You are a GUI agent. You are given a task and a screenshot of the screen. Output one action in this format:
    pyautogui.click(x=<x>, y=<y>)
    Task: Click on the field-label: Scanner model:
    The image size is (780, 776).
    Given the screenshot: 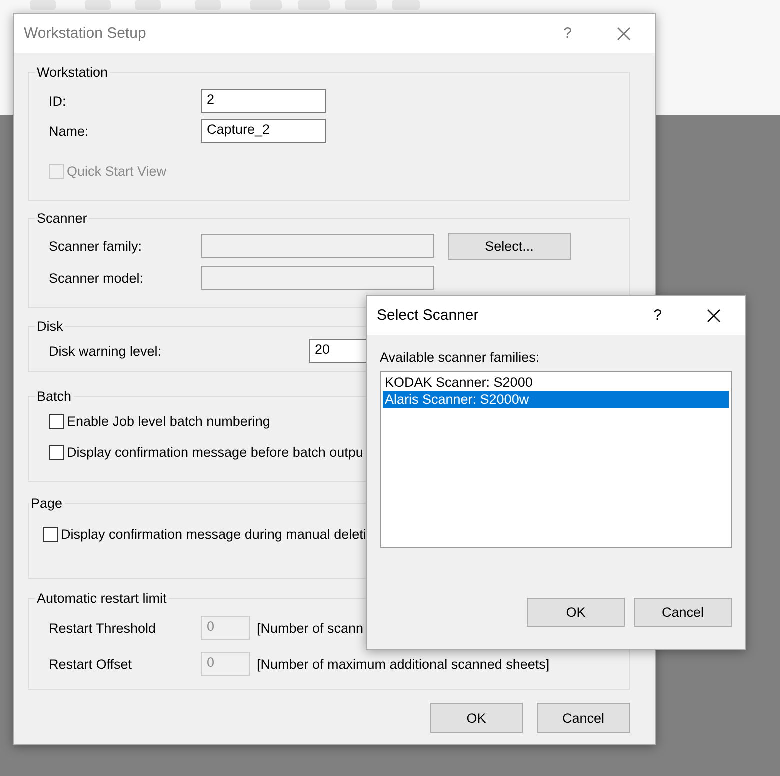 What is the action you would take?
    pyautogui.click(x=97, y=278)
    